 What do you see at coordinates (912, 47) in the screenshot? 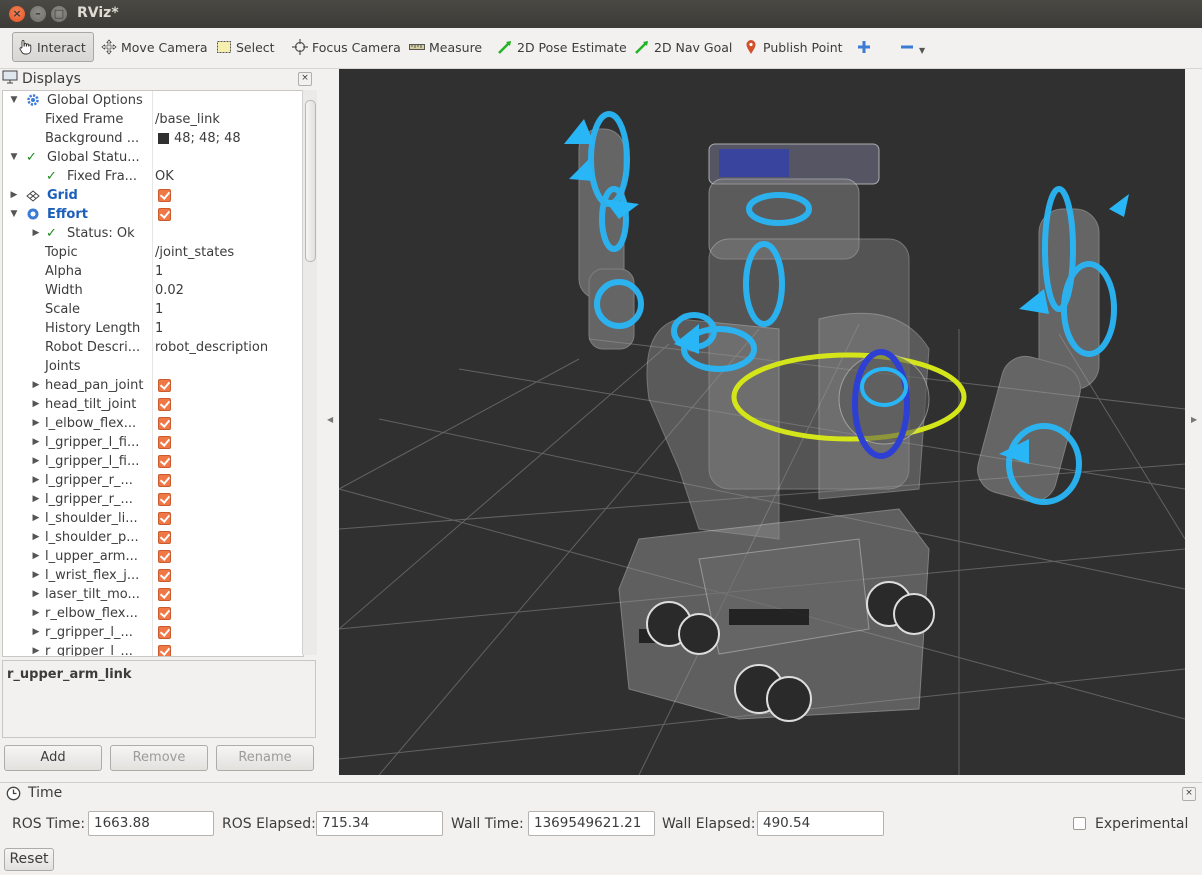
I see `remove-tool-button: ▼` at bounding box center [912, 47].